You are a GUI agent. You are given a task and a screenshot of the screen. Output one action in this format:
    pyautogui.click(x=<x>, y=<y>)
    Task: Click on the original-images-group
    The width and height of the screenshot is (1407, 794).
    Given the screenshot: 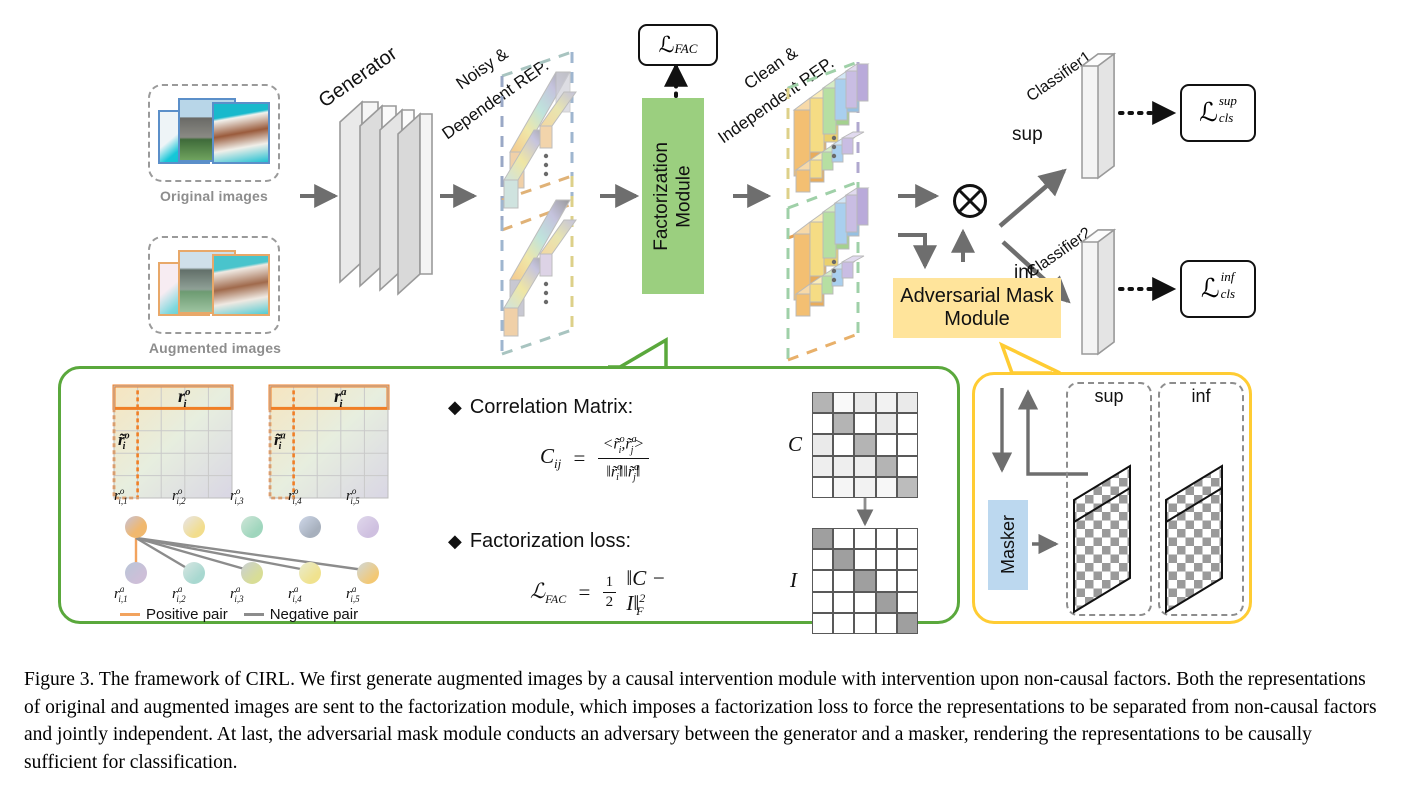 What is the action you would take?
    pyautogui.click(x=214, y=133)
    